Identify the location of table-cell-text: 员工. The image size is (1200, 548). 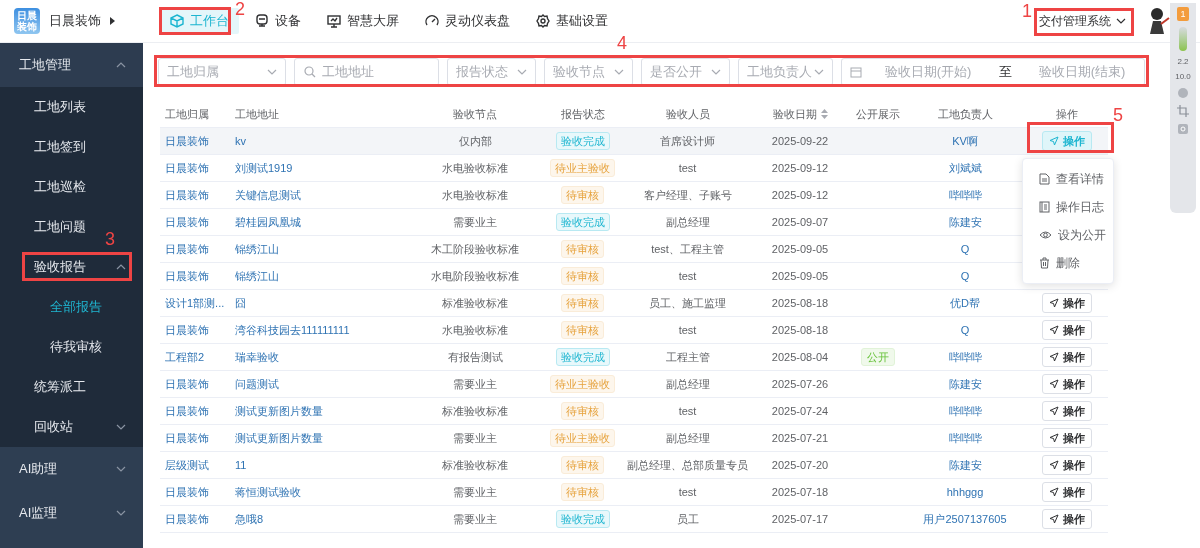
(687, 519).